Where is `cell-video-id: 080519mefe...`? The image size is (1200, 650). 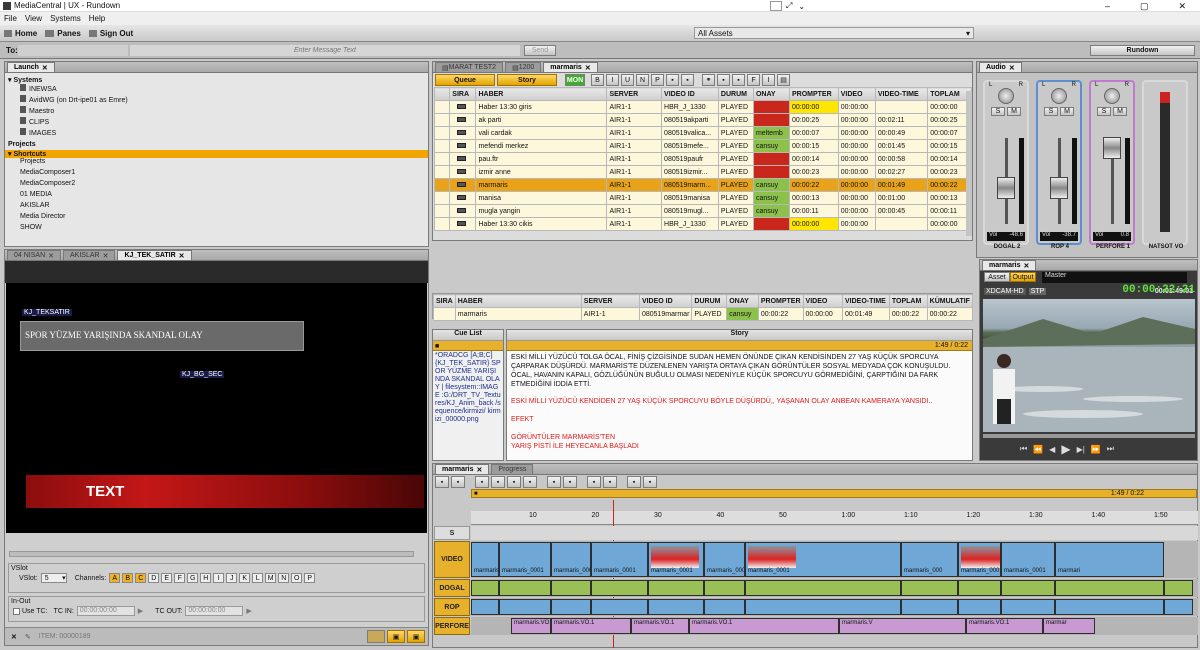 cell-video-id: 080519mefe... is located at coordinates (690, 146).